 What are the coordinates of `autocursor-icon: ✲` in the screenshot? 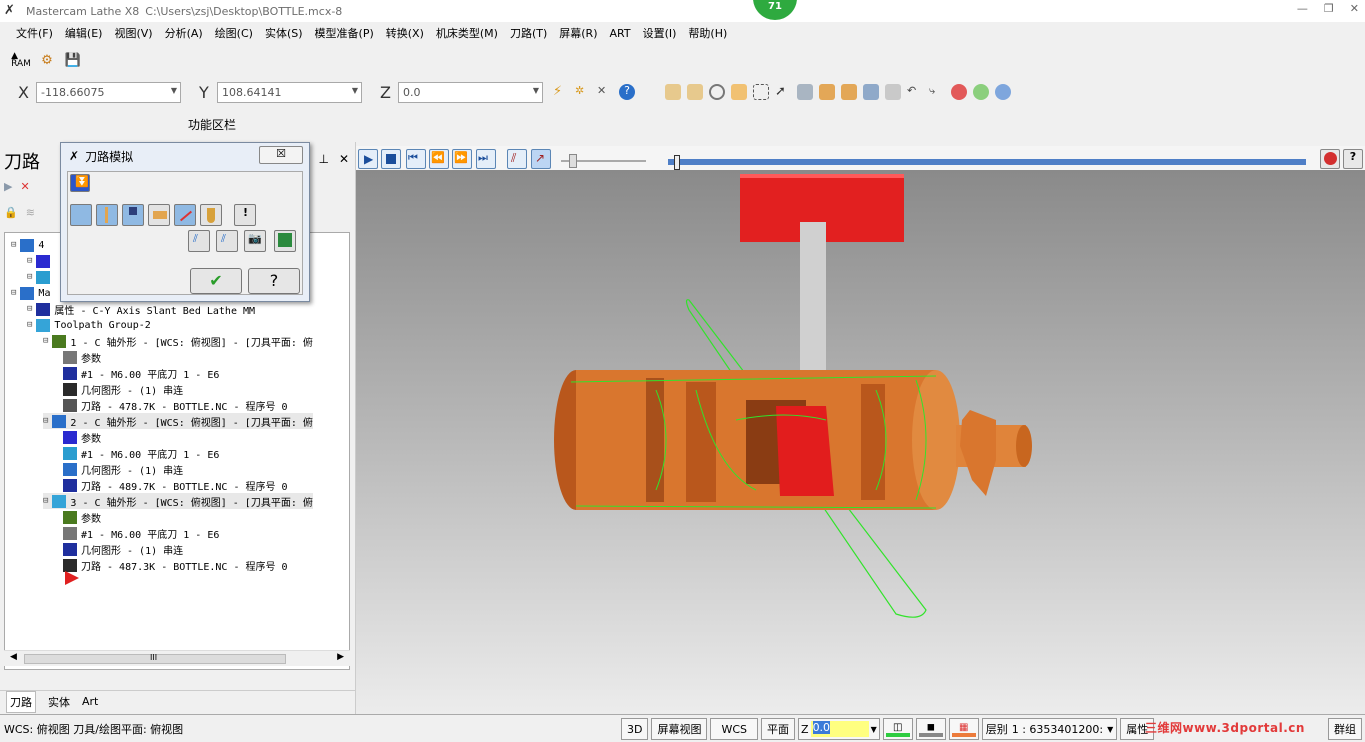 It's located at (583, 92).